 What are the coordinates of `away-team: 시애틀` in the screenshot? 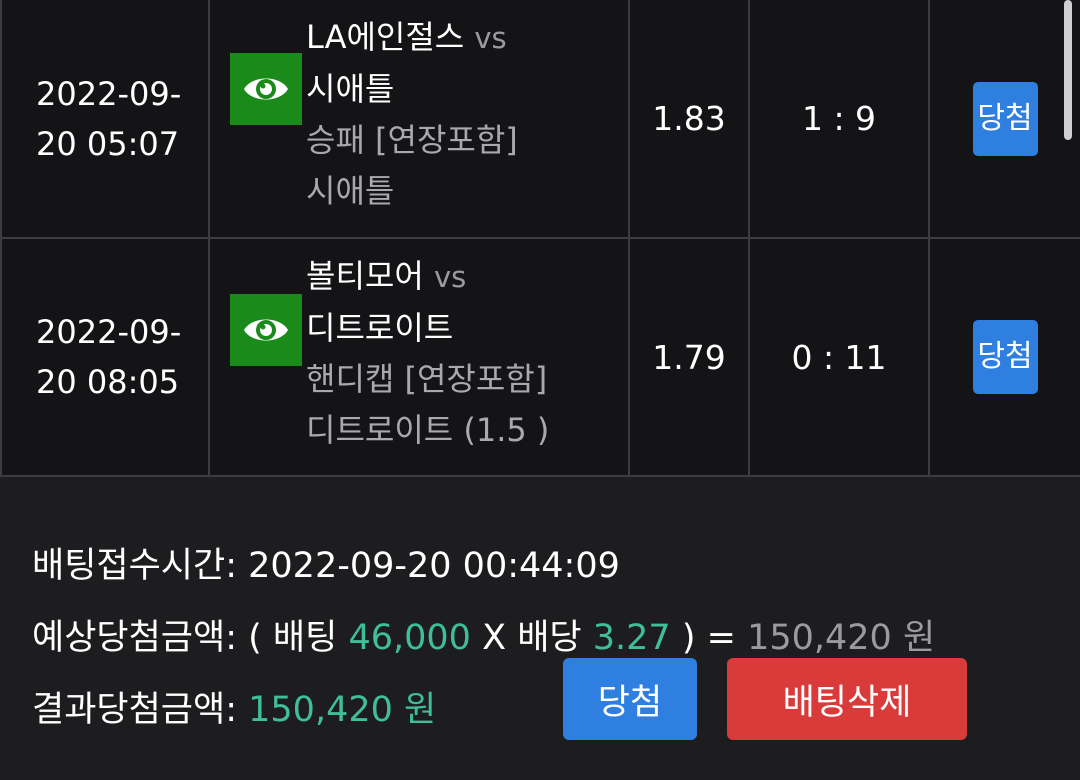 It's located at (350, 89).